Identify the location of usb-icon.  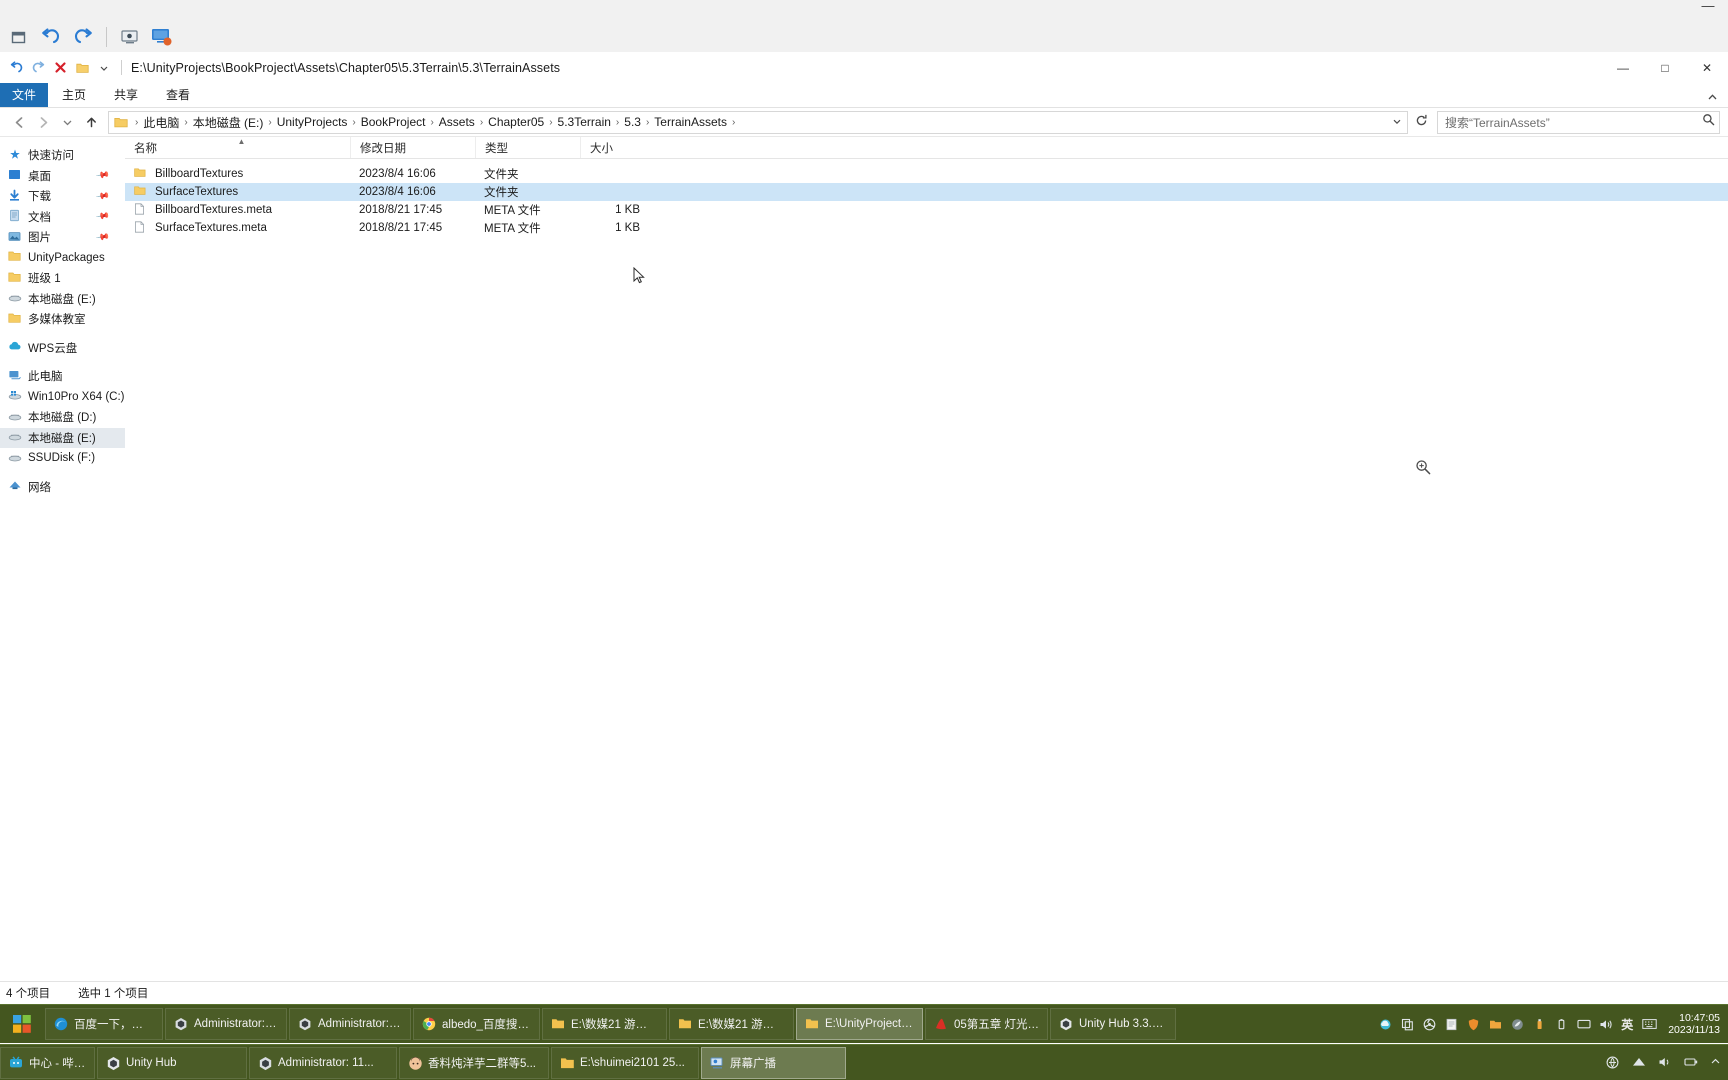
(1539, 1024).